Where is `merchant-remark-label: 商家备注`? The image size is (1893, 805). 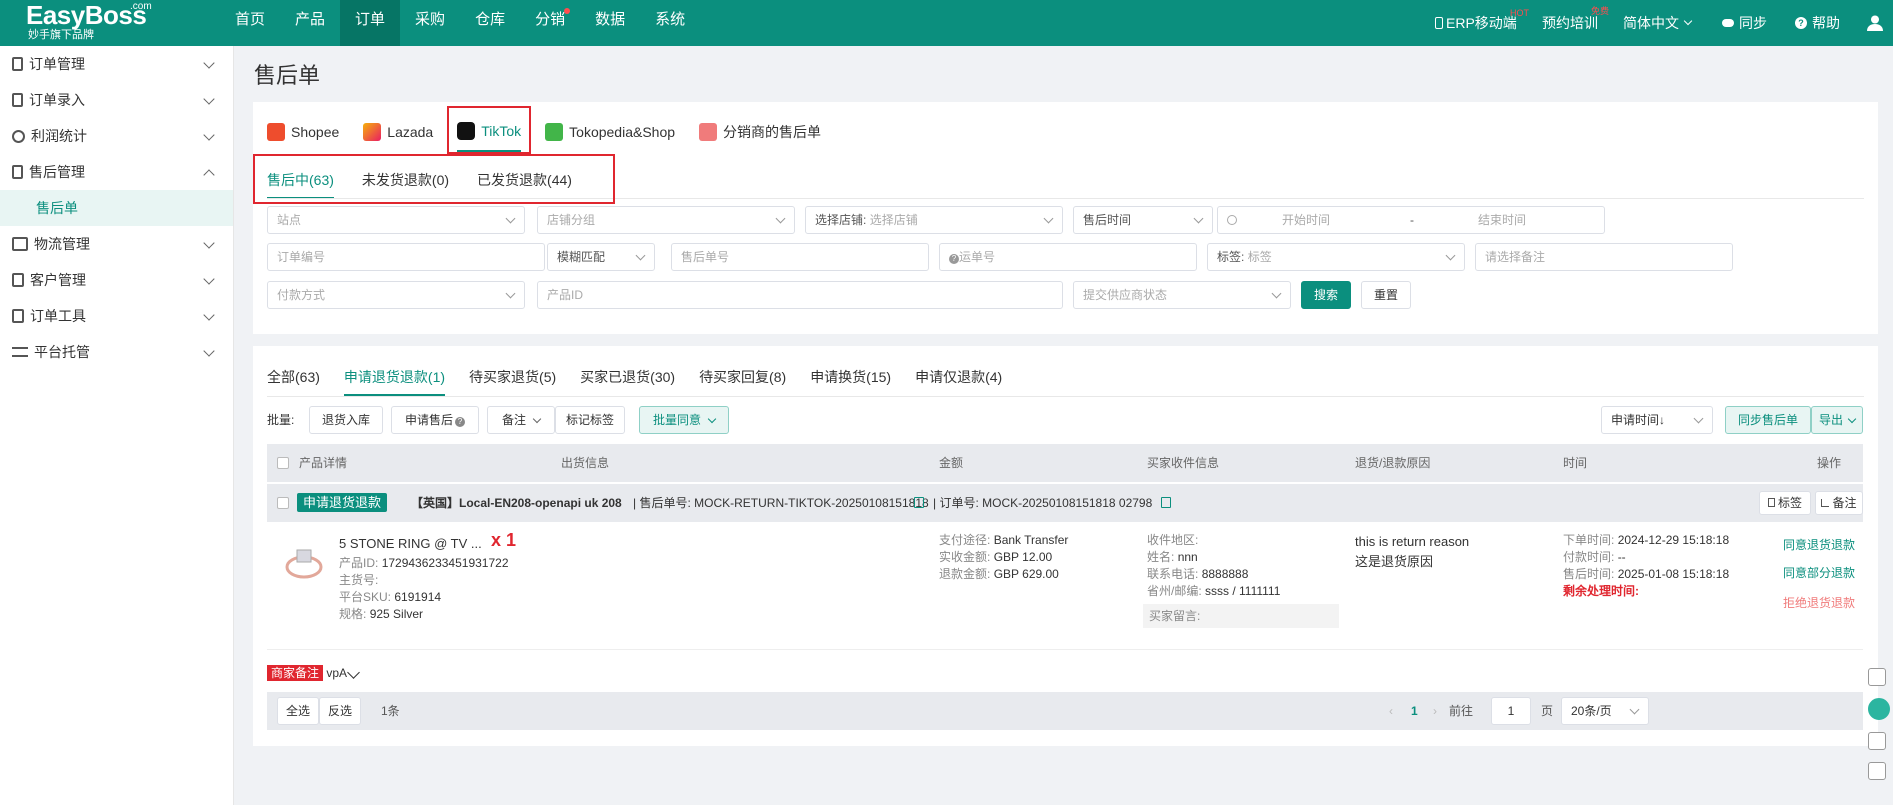
merchant-remark-label: 商家备注 is located at coordinates (295, 673).